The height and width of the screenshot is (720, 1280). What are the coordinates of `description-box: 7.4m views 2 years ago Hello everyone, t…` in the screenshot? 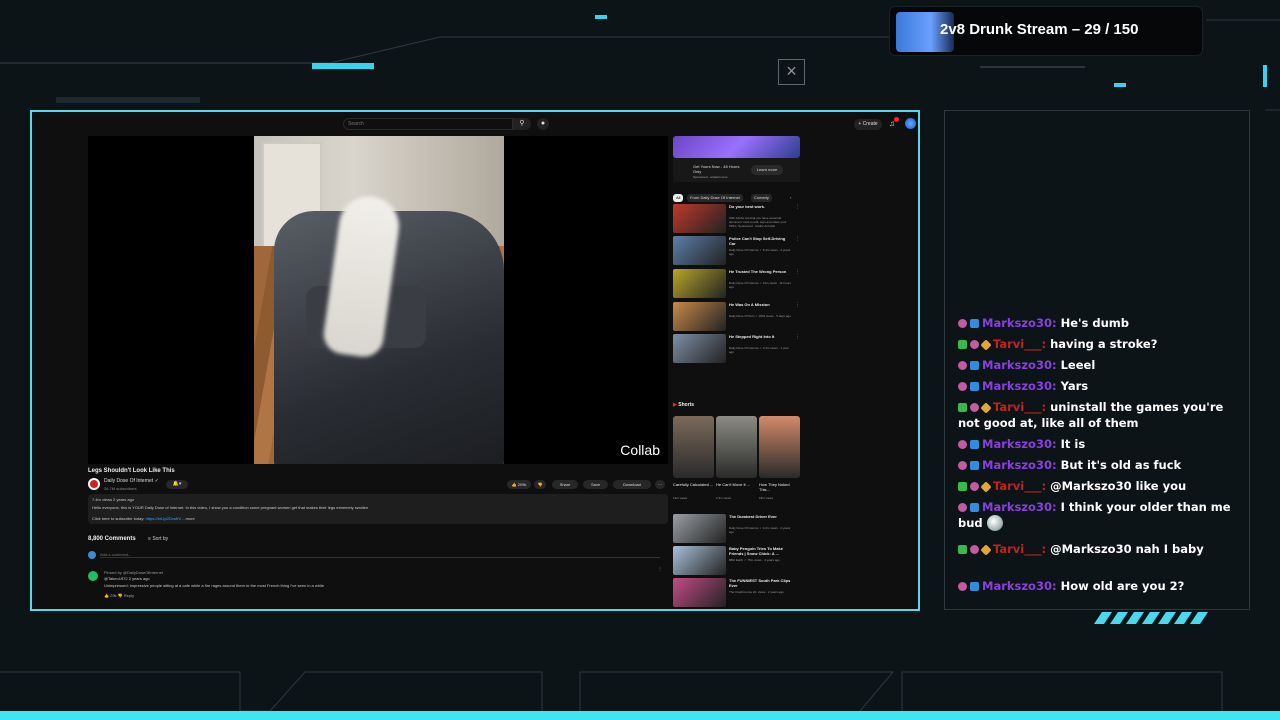 It's located at (378, 509).